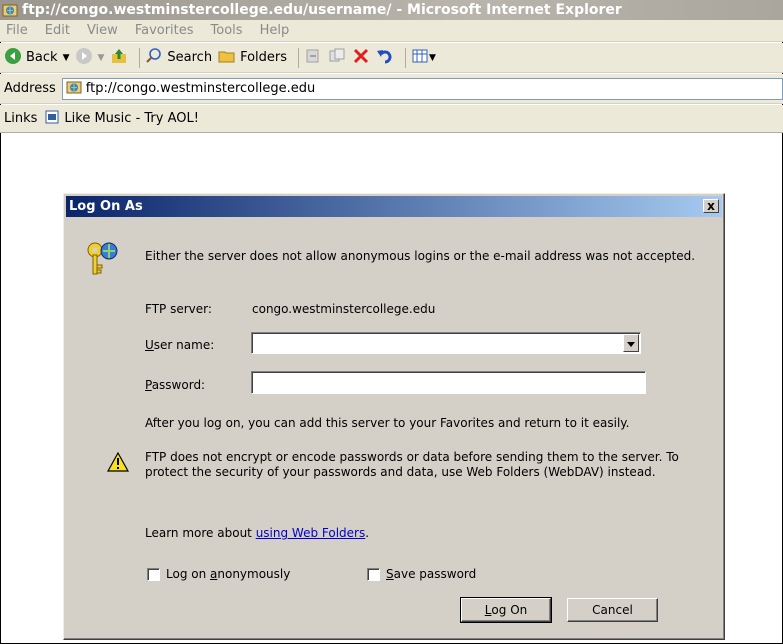  I want to click on delete-button, so click(361, 58).